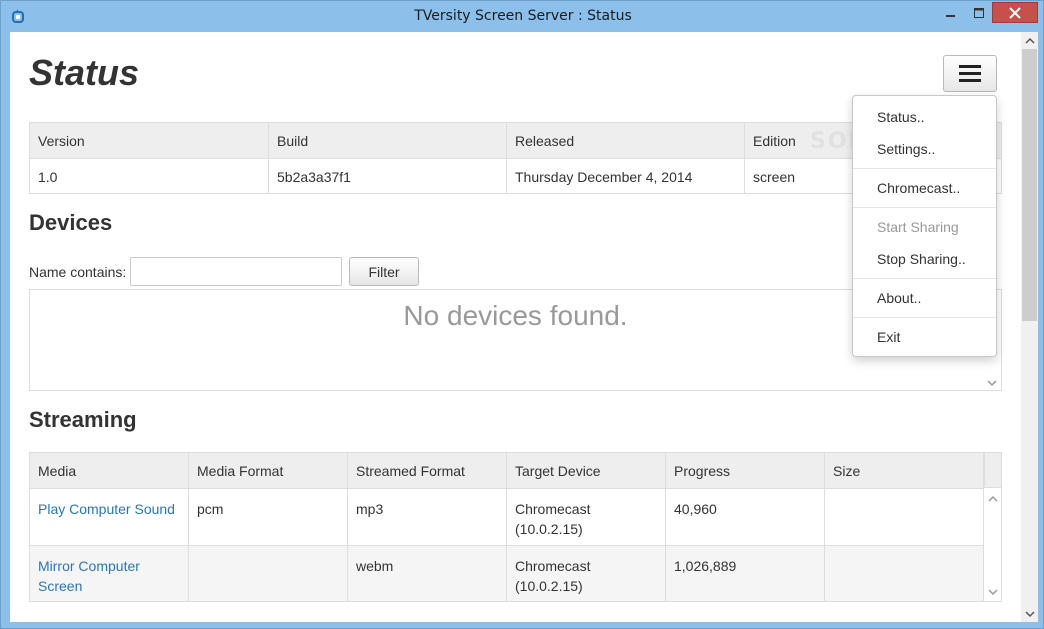 Image resolution: width=1044 pixels, height=629 pixels. I want to click on menu-button, so click(970, 73).